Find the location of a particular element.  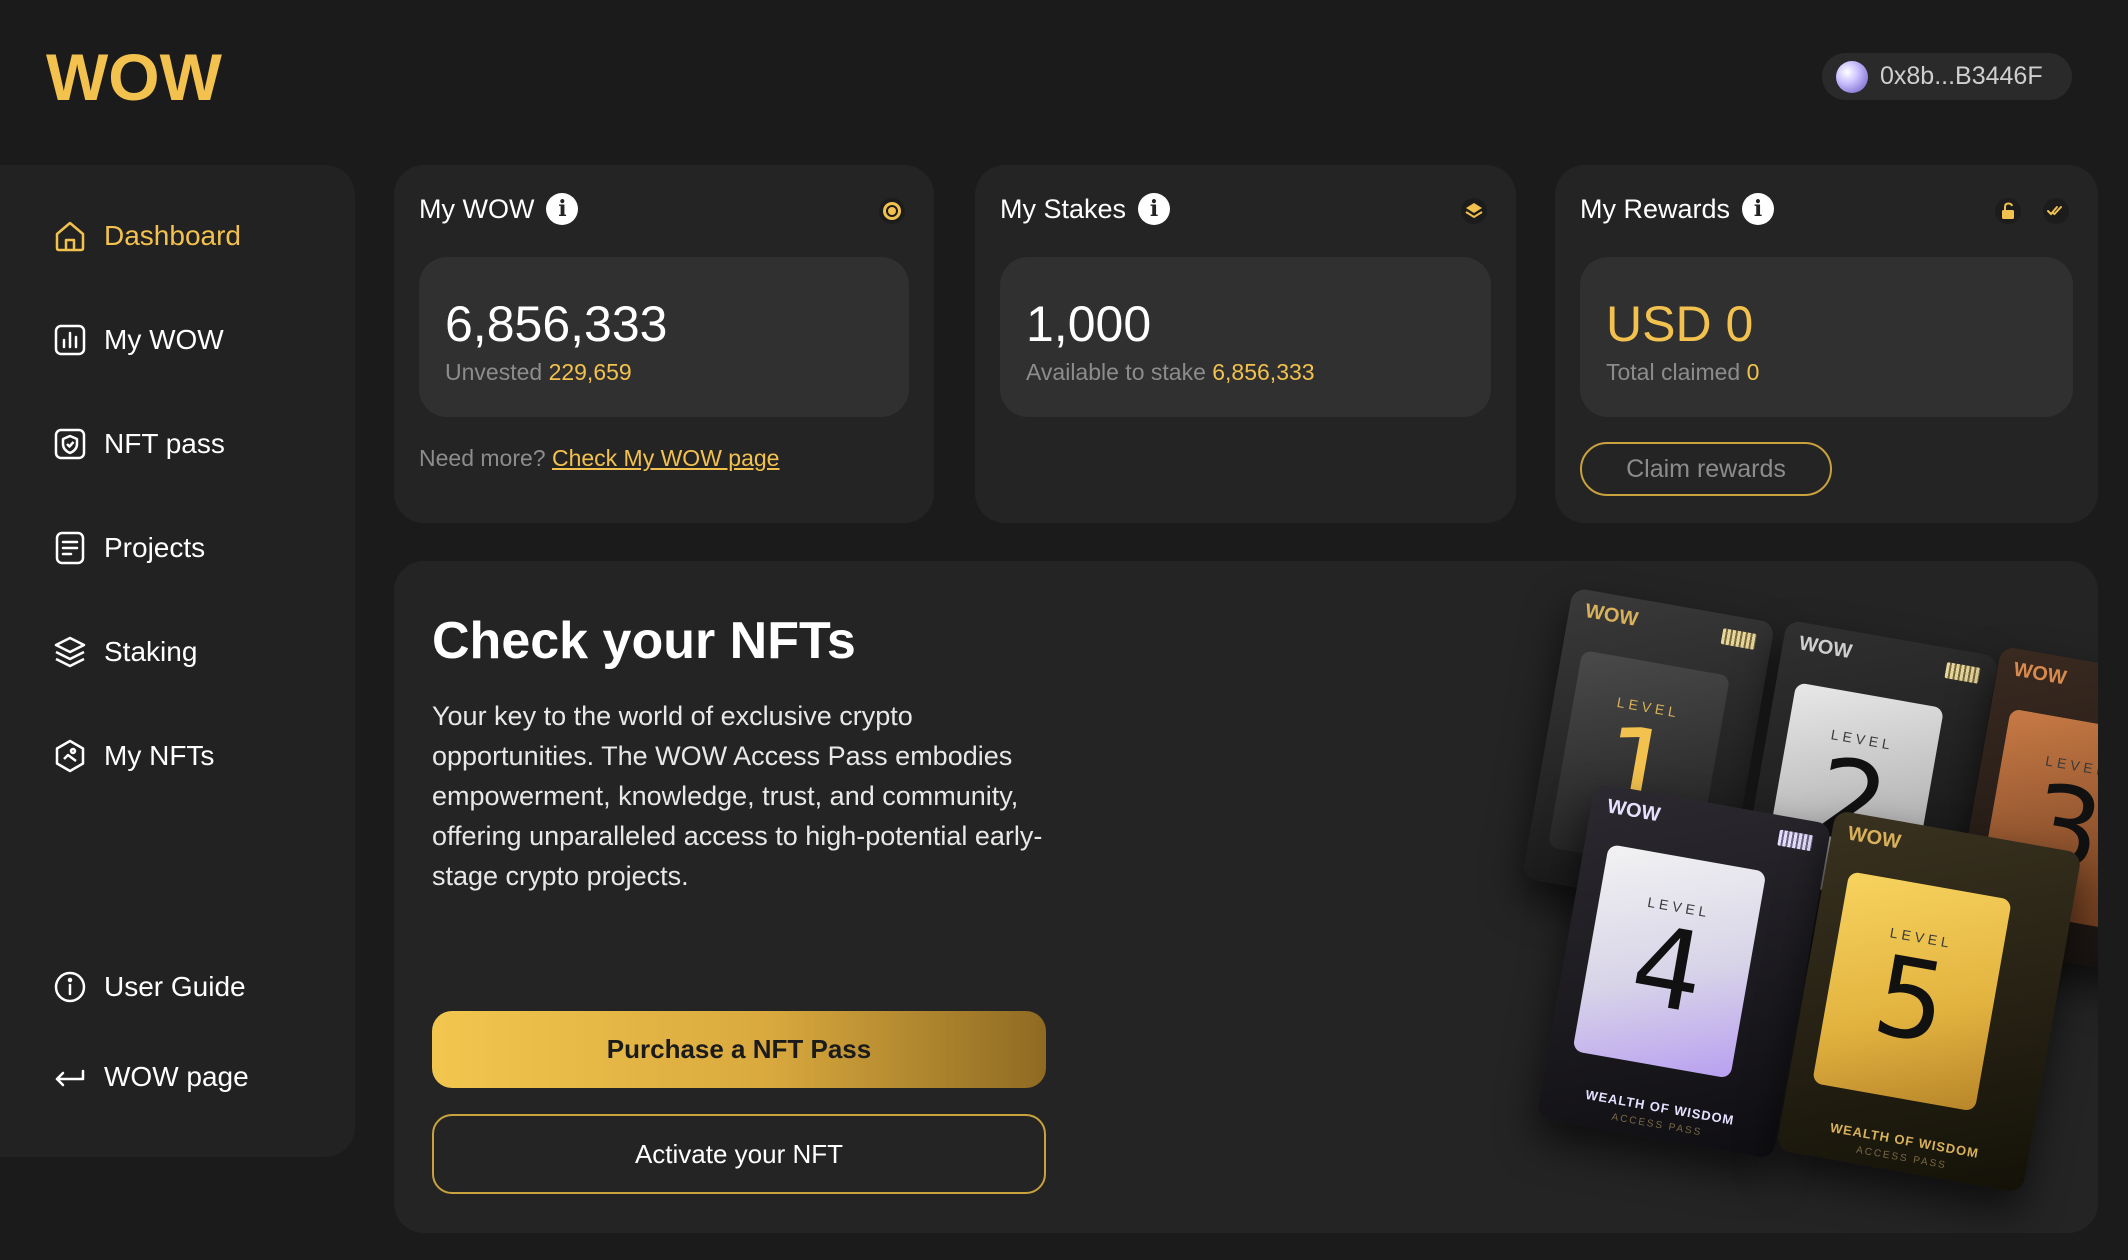

value-box: 1,000 Available to stake 6,856,333 is located at coordinates (1245, 337).